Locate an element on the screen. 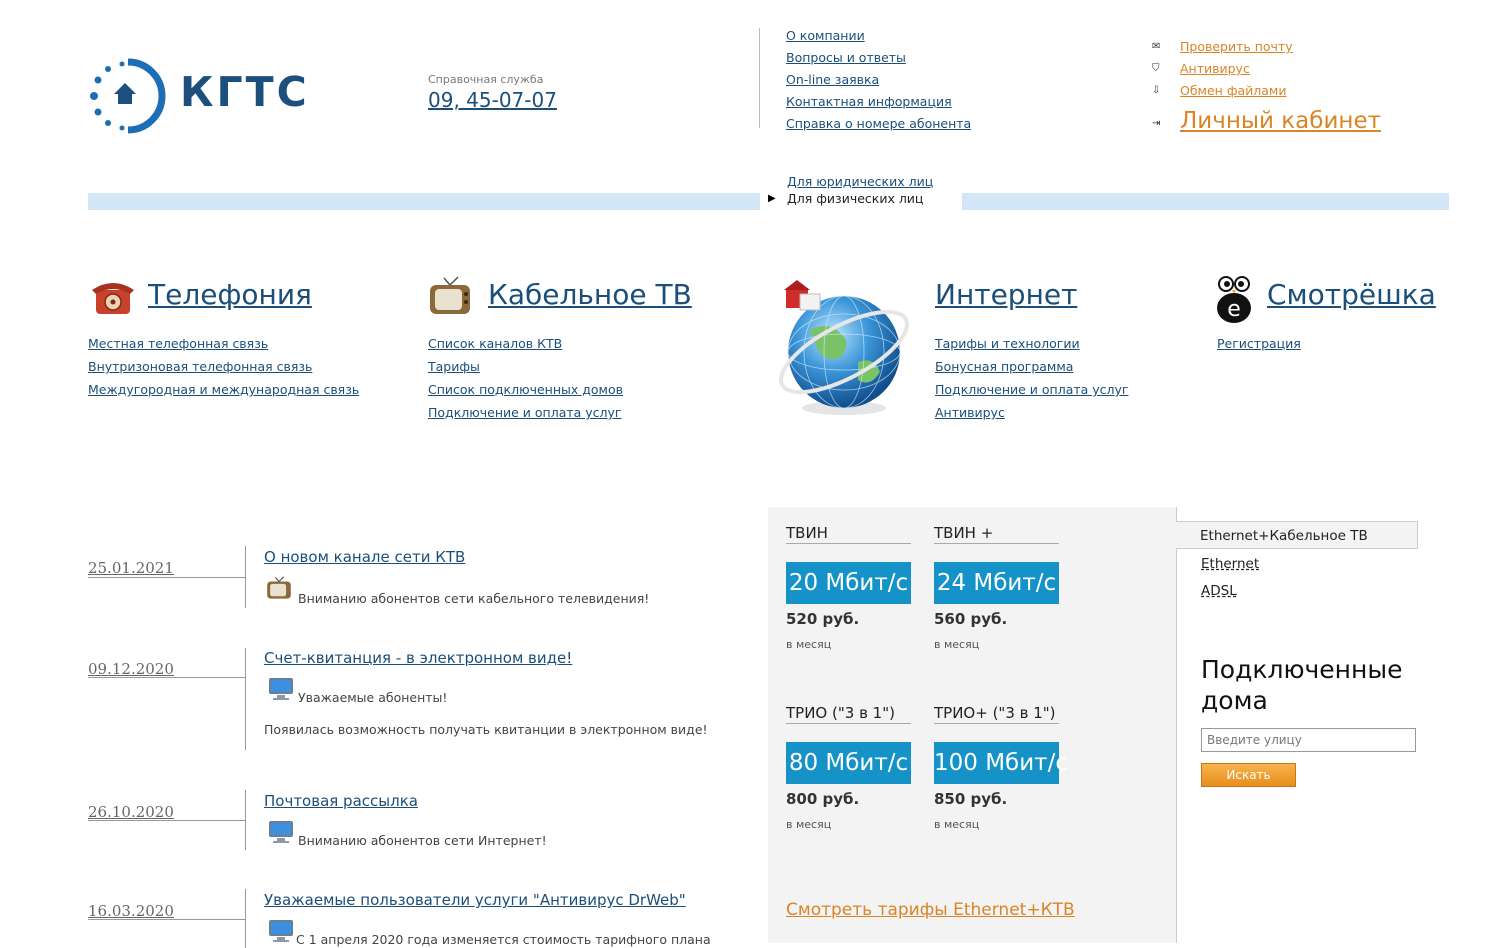 Image resolution: width=1496 pixels, height=948 pixels. internet-link: Подключение и оплата услуг is located at coordinates (1032, 389).